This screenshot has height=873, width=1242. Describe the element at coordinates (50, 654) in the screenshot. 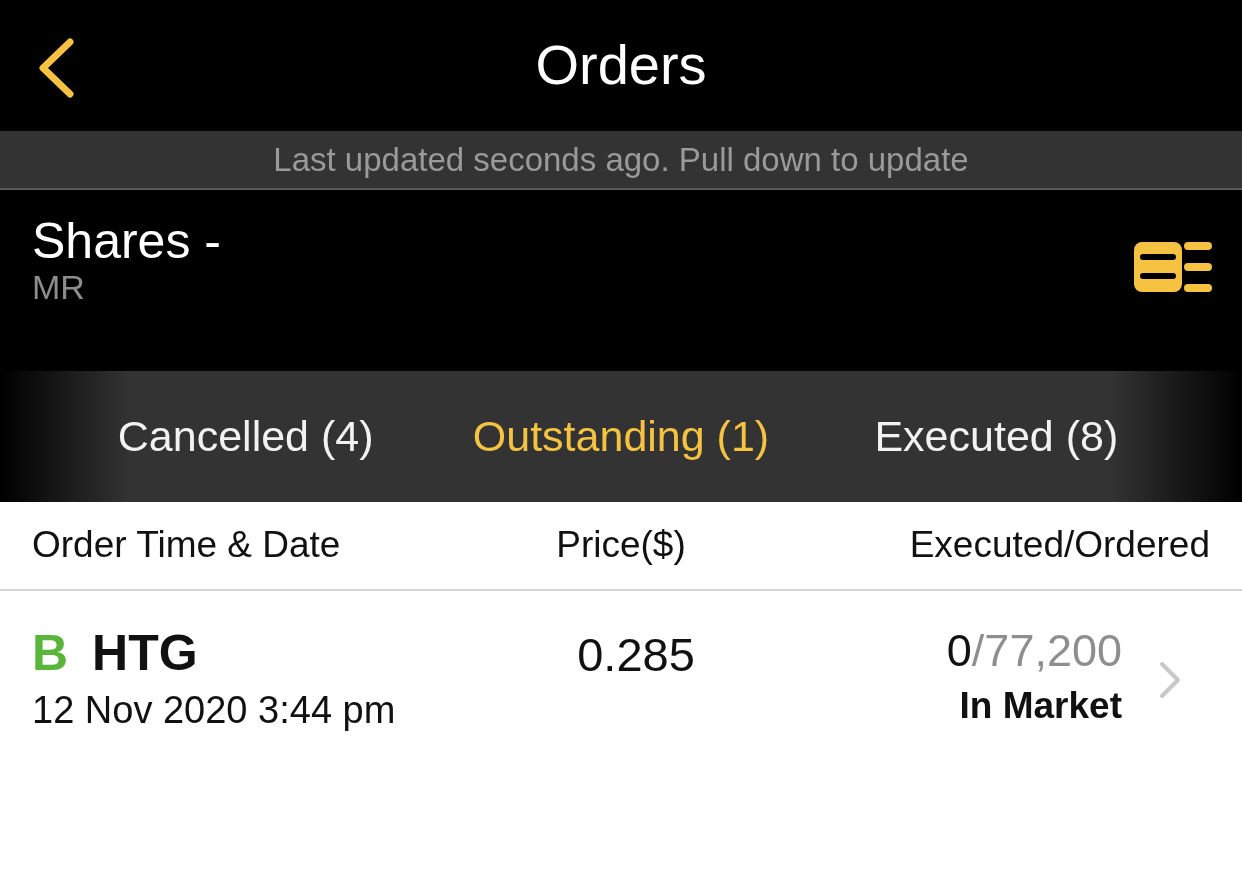

I see `order-side: B` at that location.